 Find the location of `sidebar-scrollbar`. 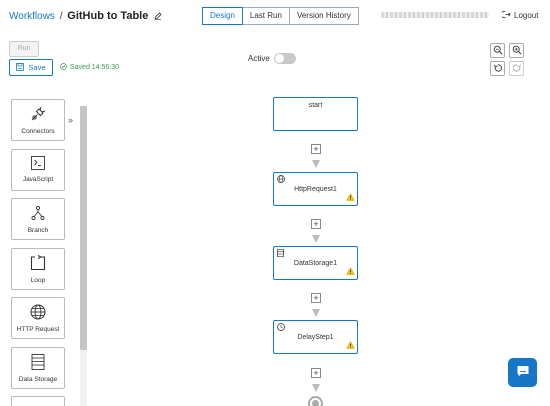

sidebar-scrollbar is located at coordinates (83, 256).